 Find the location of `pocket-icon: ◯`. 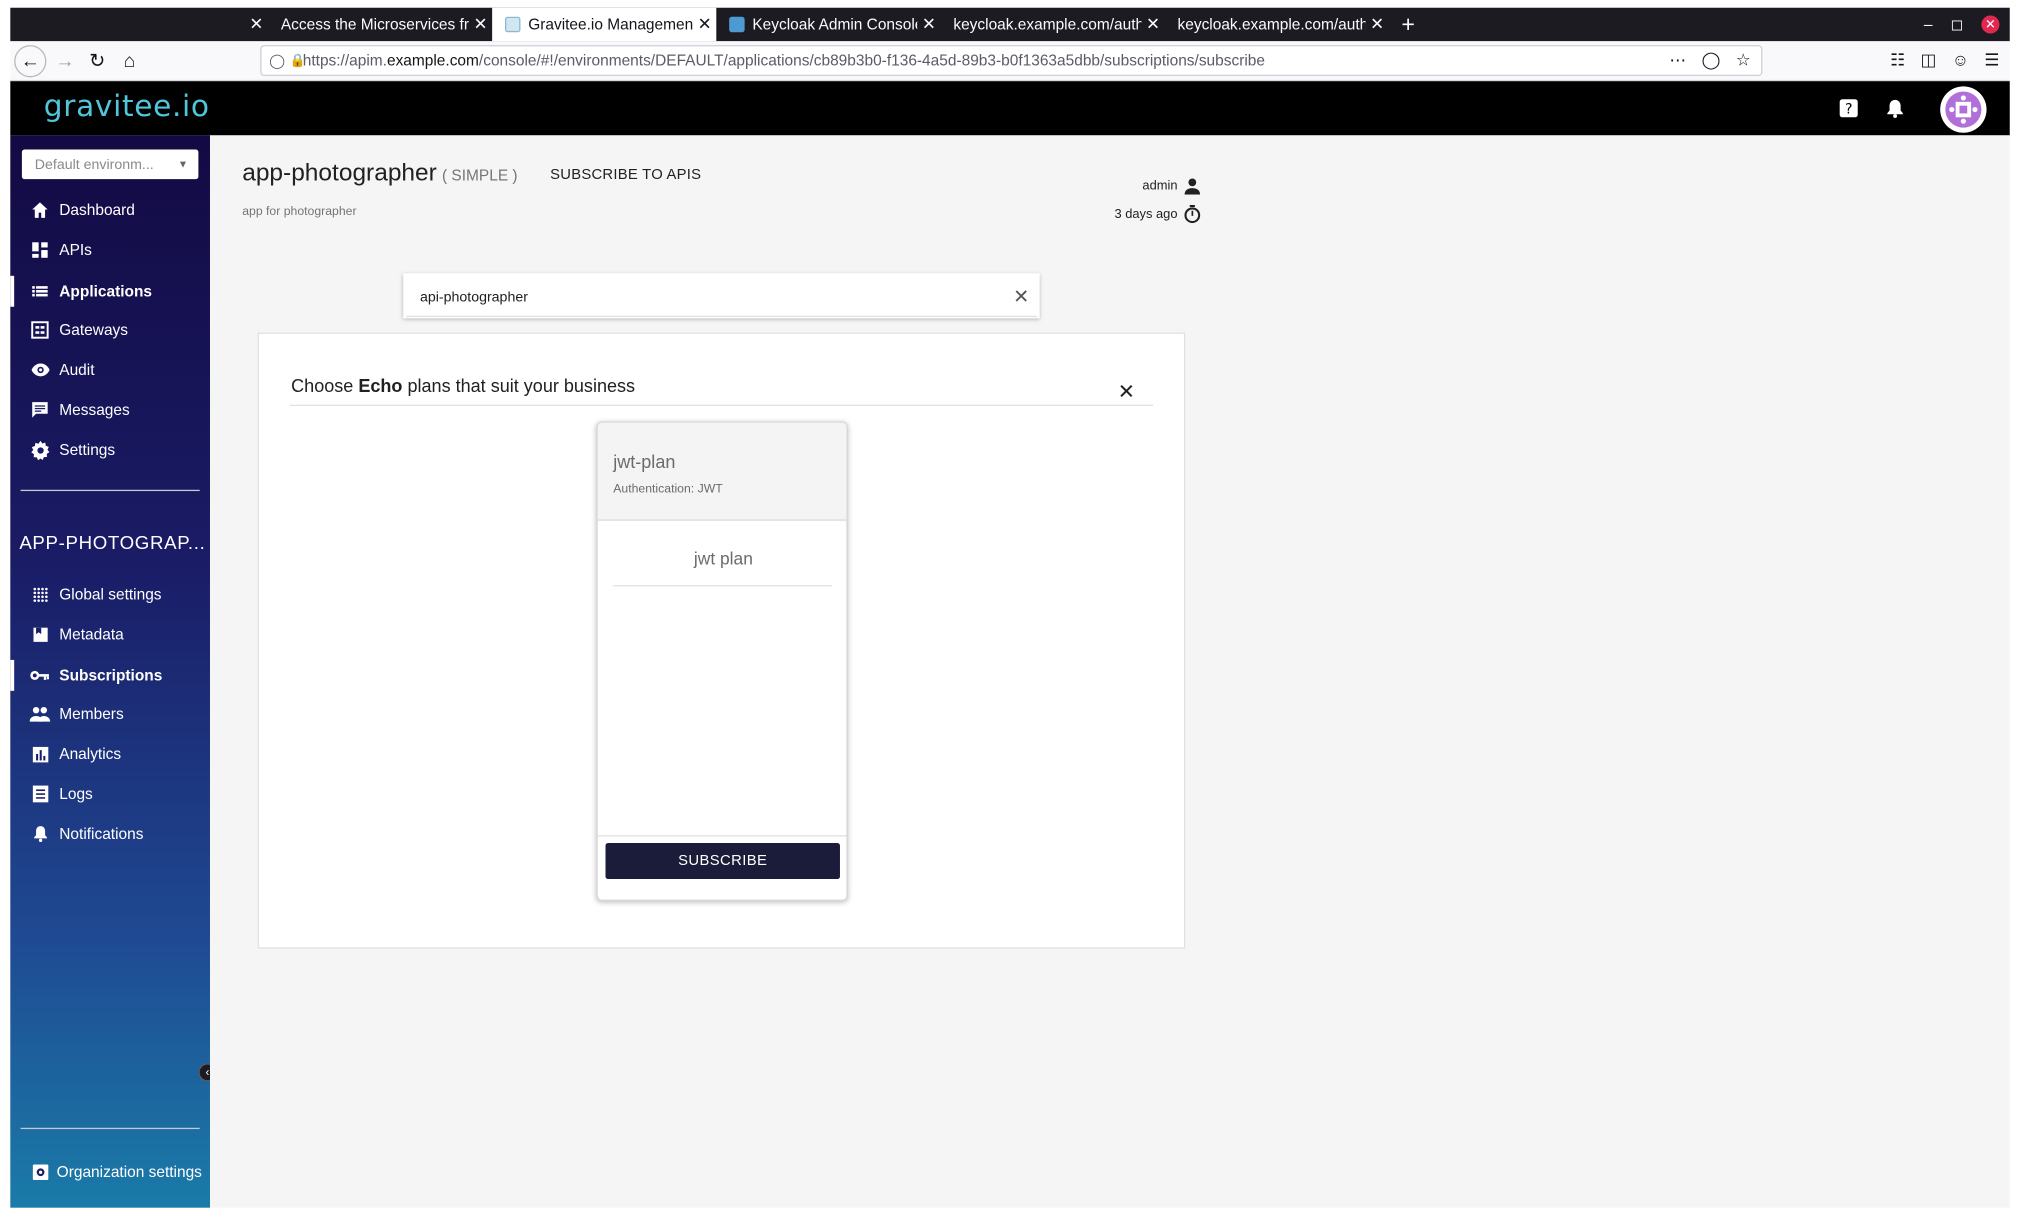

pocket-icon: ◯ is located at coordinates (1711, 60).